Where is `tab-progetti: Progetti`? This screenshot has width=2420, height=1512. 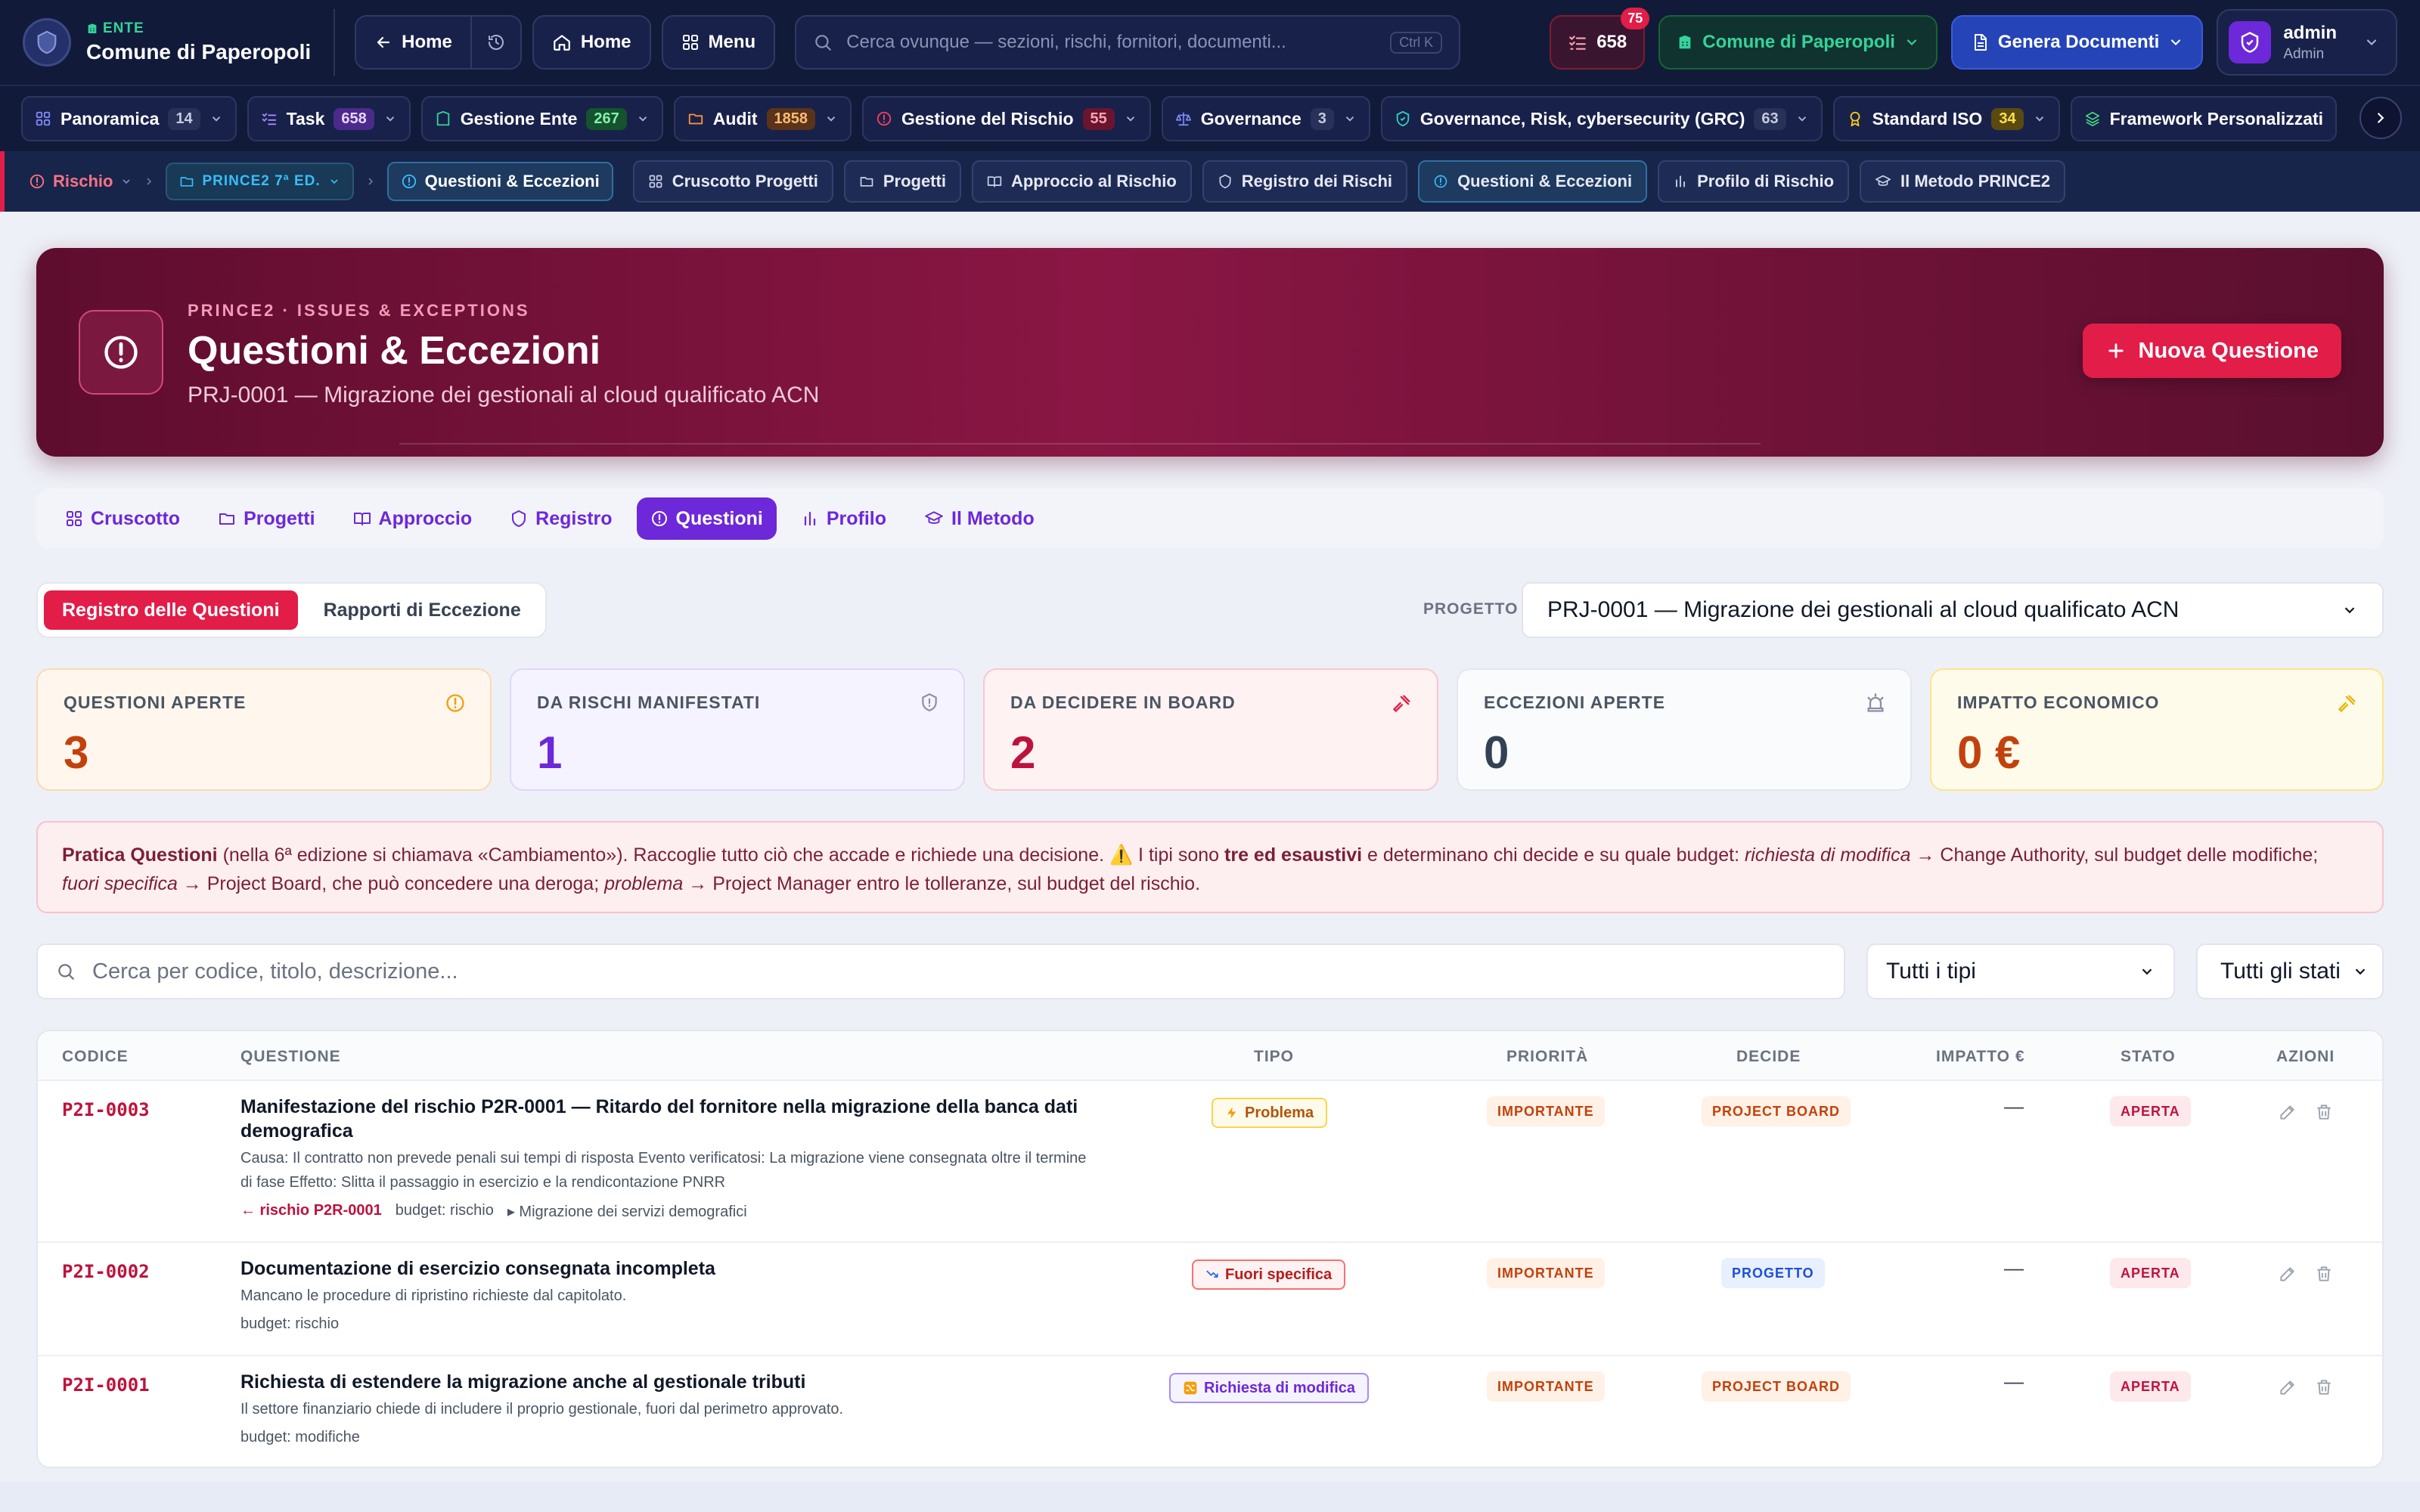
tab-progetti: Progetti is located at coordinates (266, 519).